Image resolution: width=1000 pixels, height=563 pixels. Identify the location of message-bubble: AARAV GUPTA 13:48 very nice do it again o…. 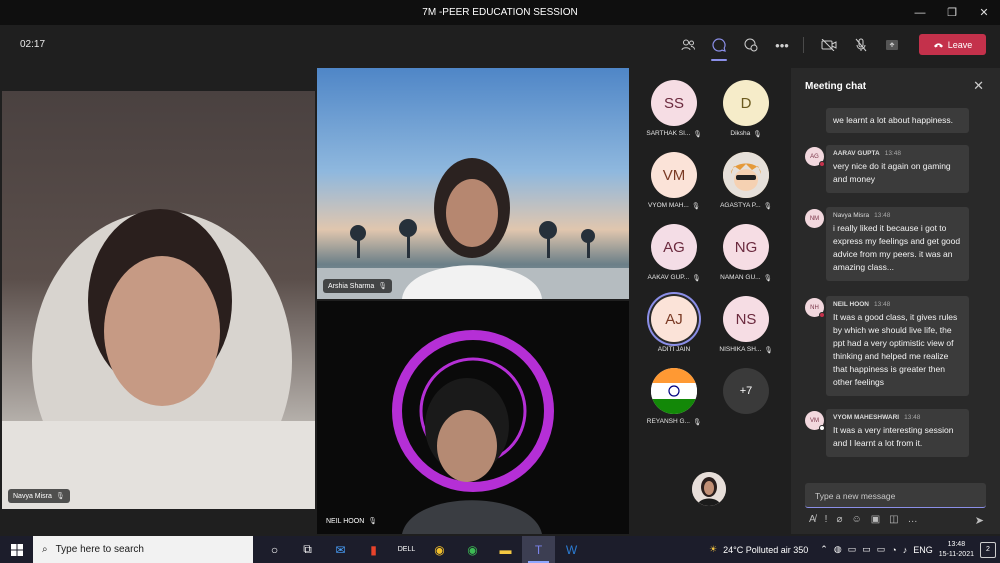
(897, 169).